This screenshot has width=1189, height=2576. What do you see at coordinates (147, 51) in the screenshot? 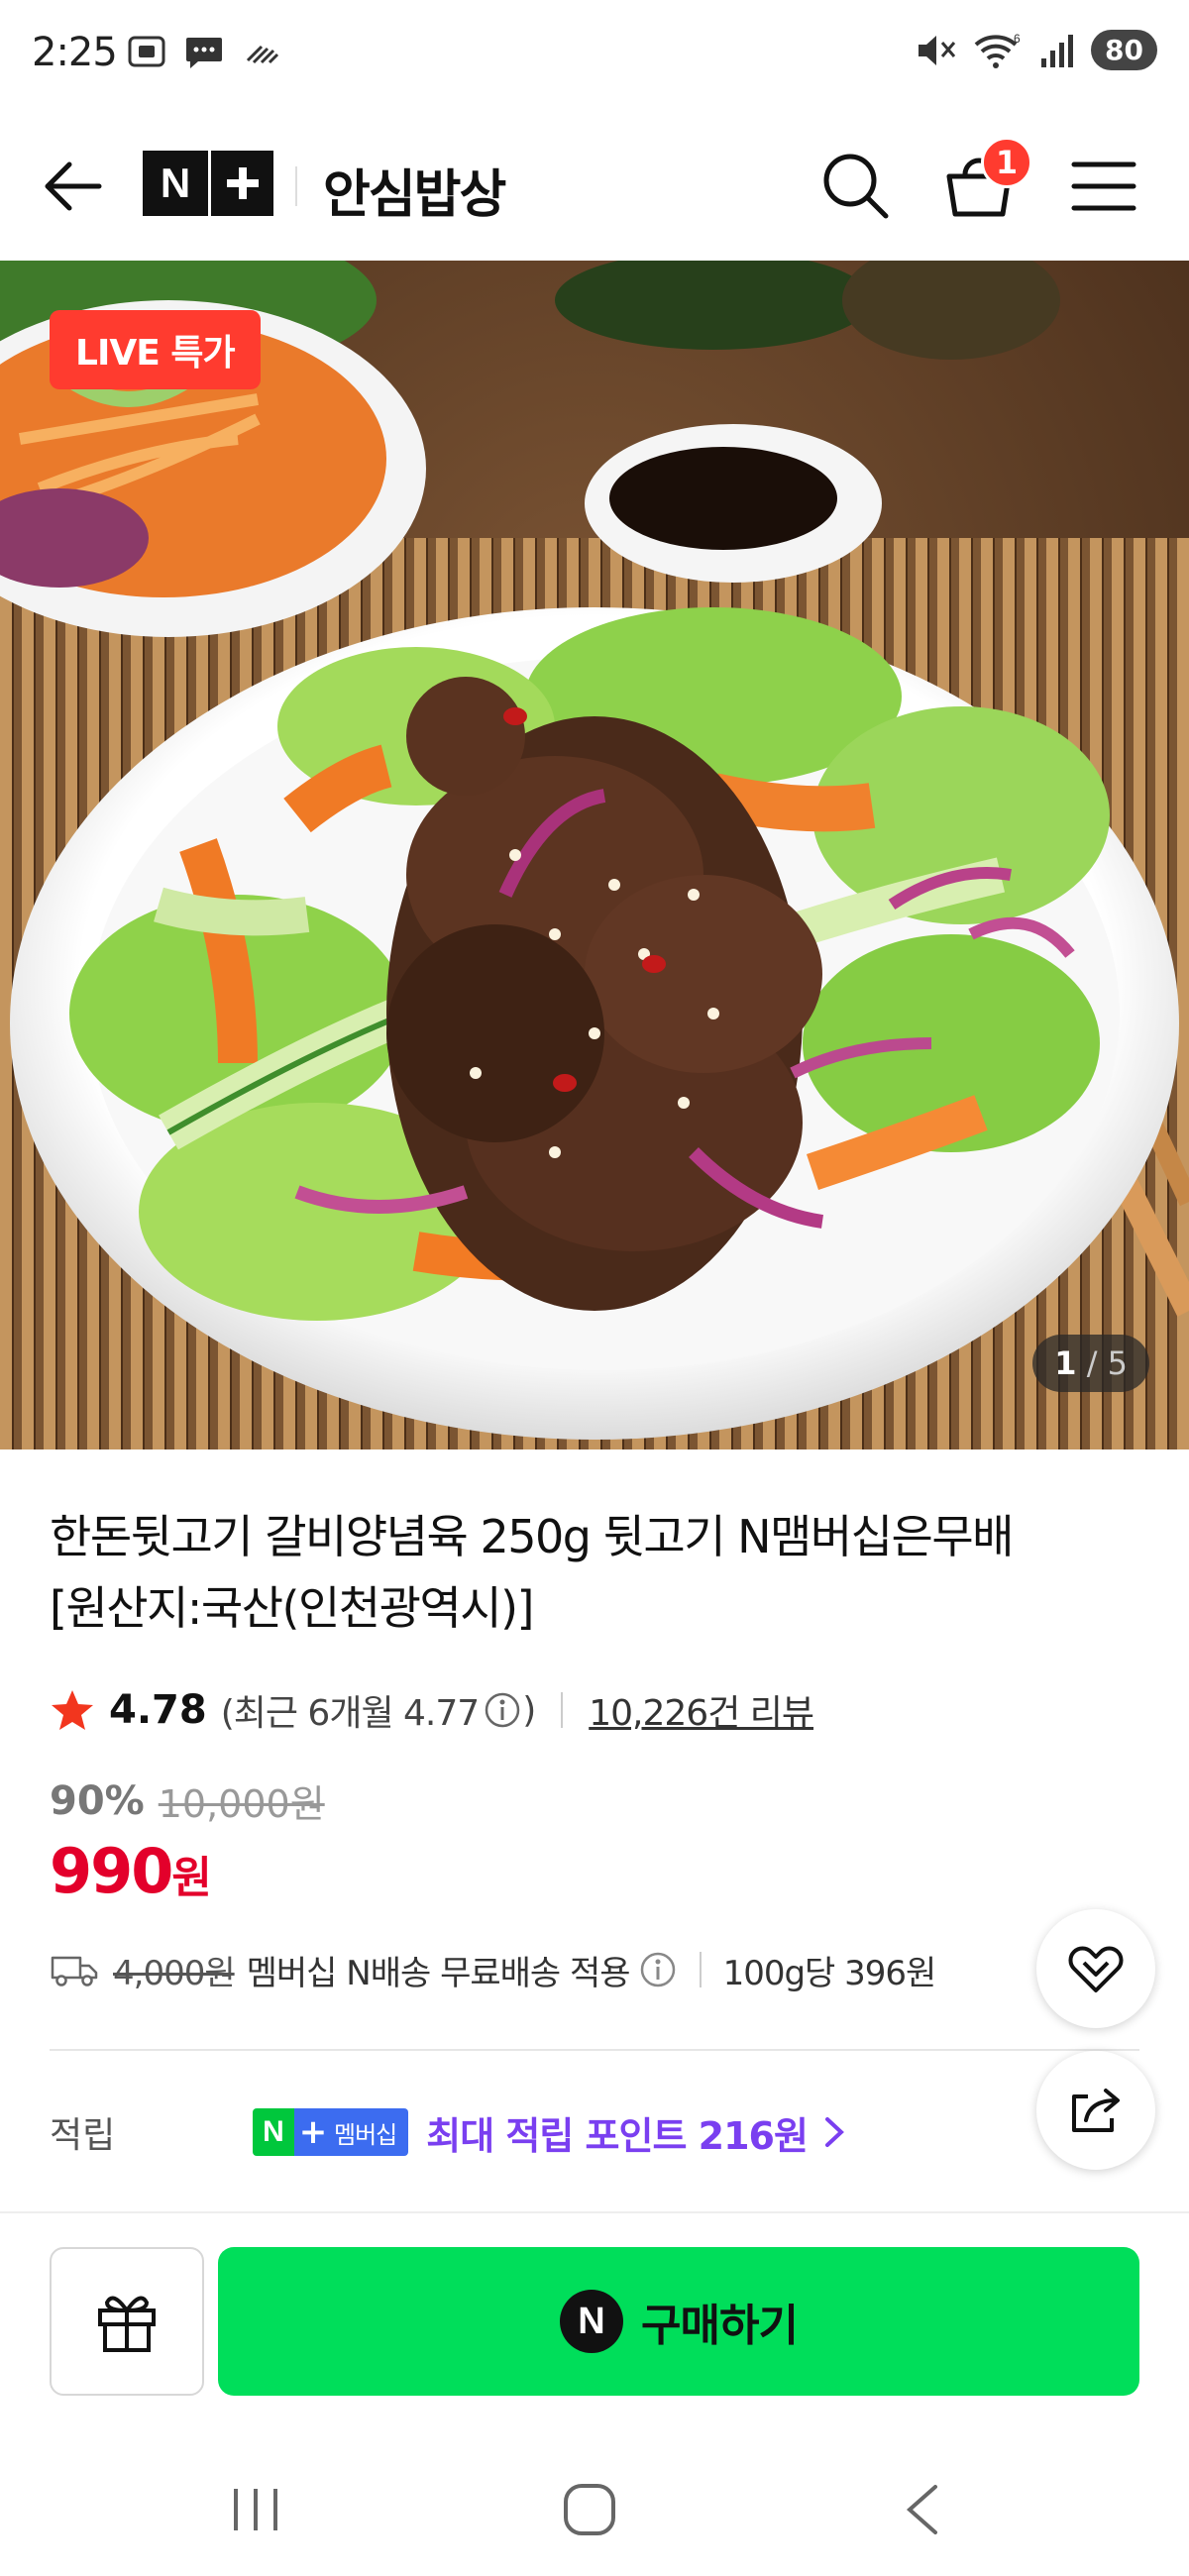
I see `screenshot-icon` at bounding box center [147, 51].